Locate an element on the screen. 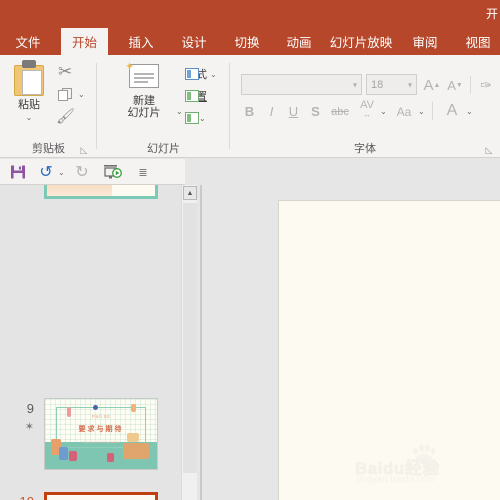  layout-button: 版式 ⌄ is located at coordinates (201, 74).